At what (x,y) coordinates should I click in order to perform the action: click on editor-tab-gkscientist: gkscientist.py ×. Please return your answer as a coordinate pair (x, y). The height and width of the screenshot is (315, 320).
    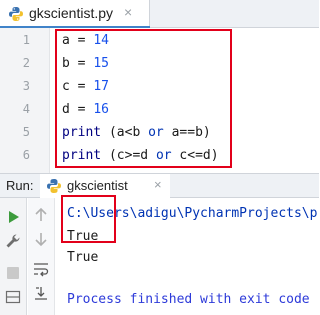
    Looking at the image, I should click on (75, 14).